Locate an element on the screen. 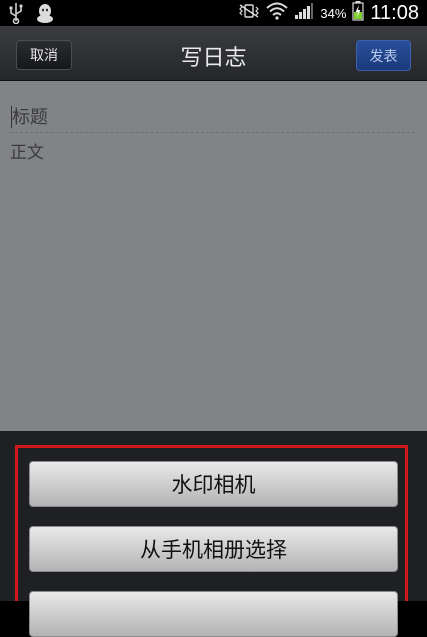  title-input: 标题 is located at coordinates (212, 118).